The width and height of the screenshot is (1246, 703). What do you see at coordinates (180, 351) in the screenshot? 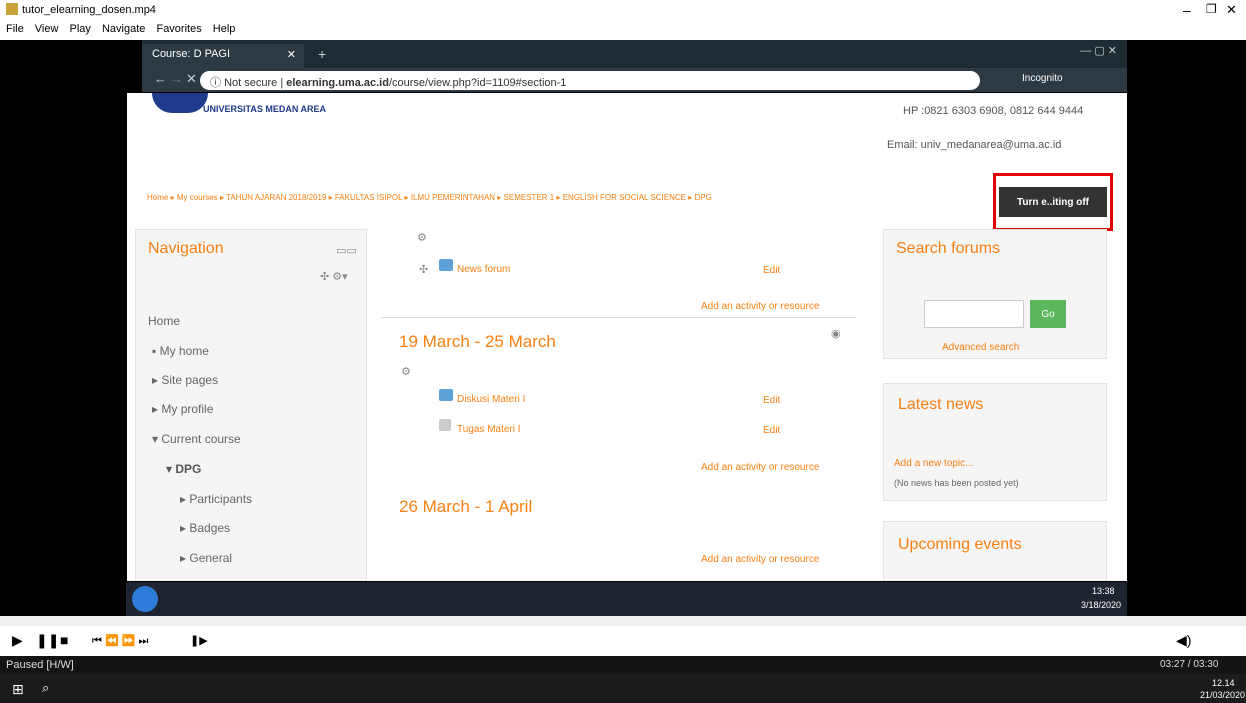
I see `nav-my-home: ▪ My home` at bounding box center [180, 351].